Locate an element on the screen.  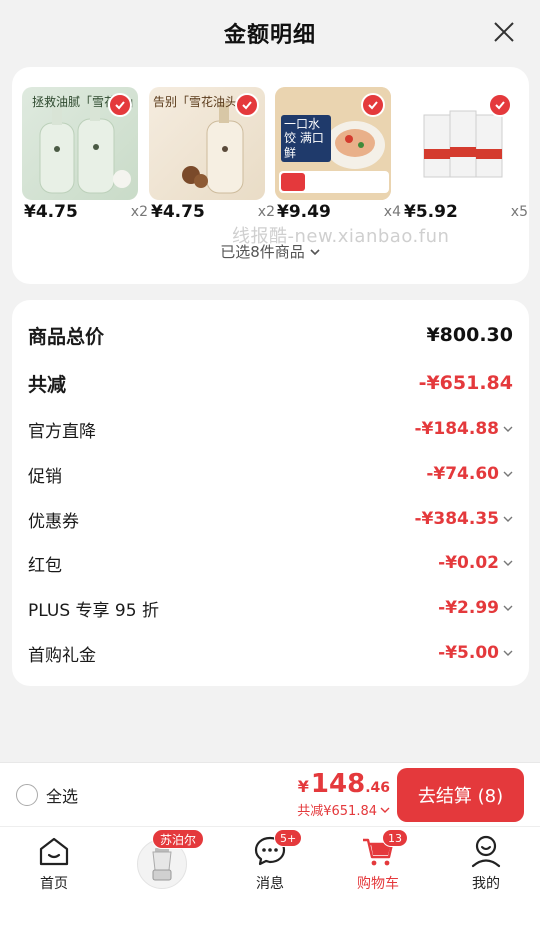
discount-value: -¥2.99 is located at coordinates (468, 608).